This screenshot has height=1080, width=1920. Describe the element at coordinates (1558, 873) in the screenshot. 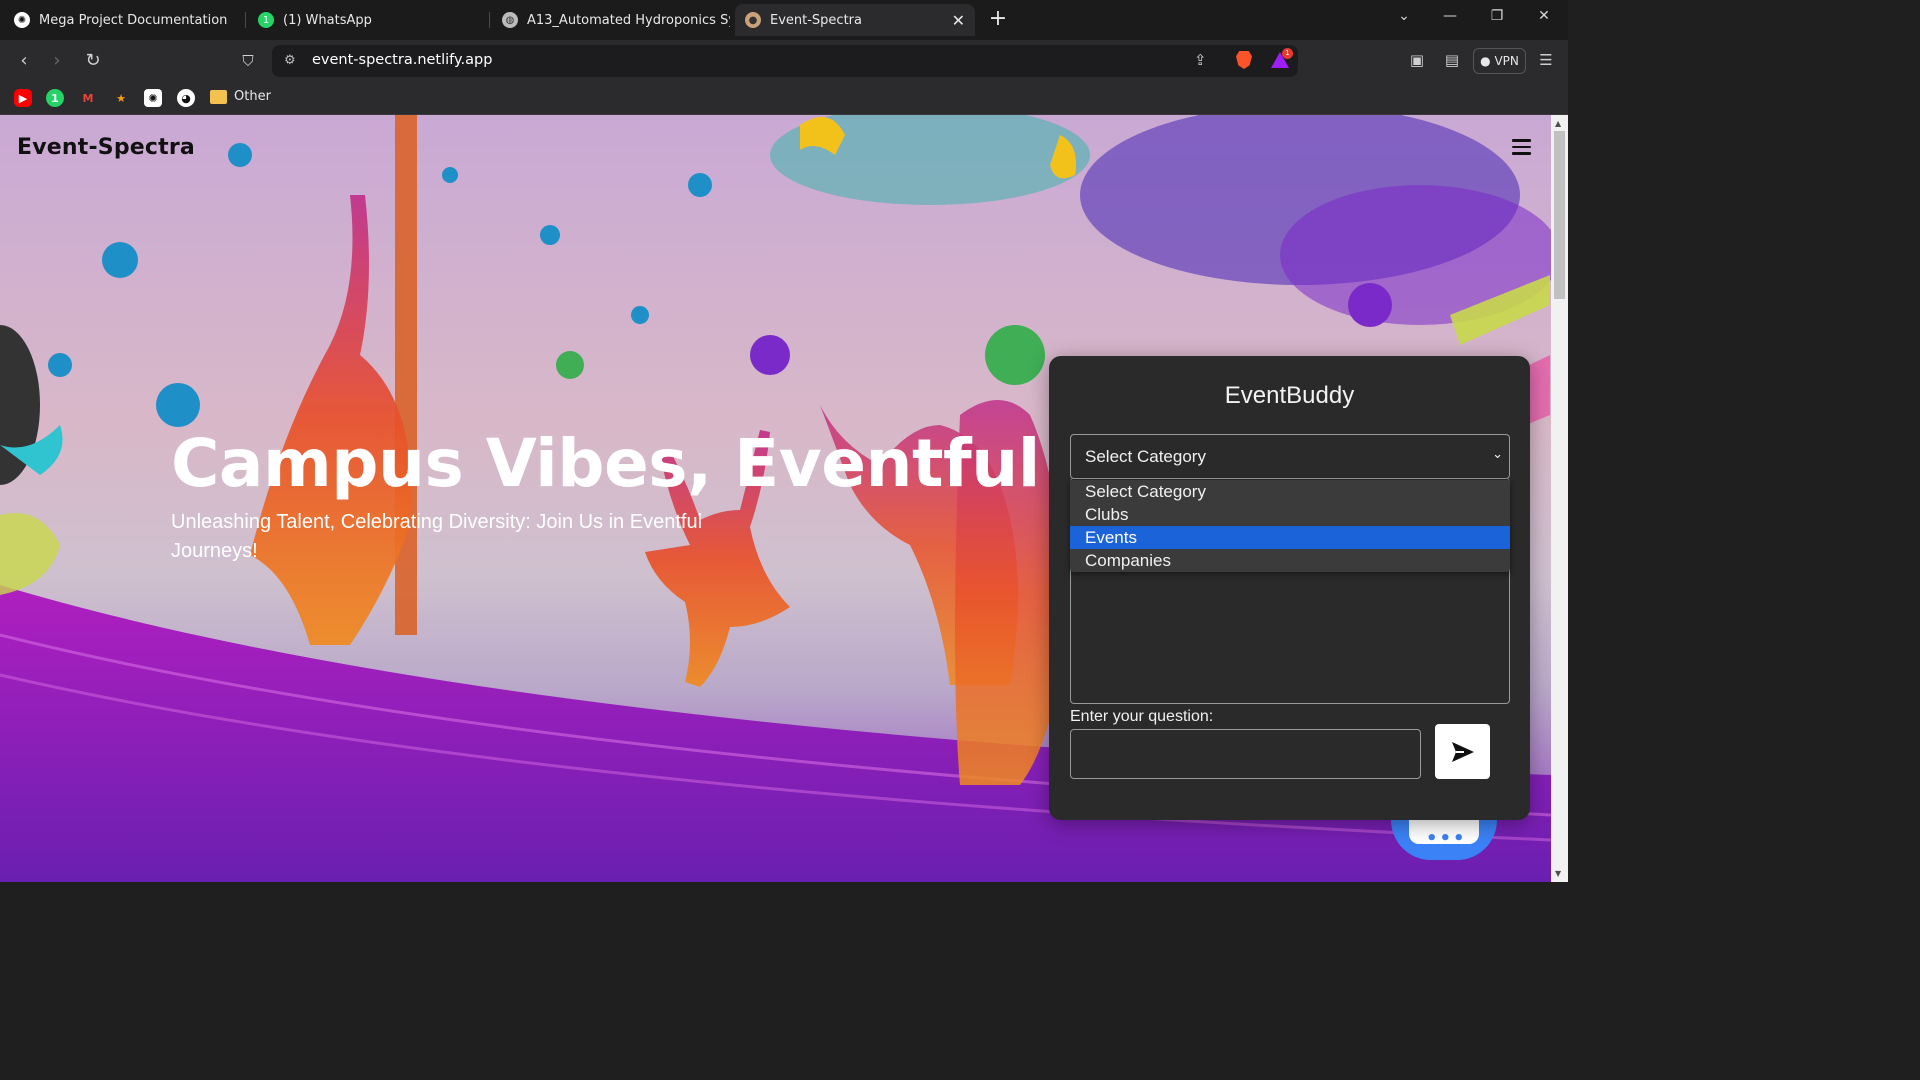

I see `scroll-down-arrow-icon: ▼` at that location.